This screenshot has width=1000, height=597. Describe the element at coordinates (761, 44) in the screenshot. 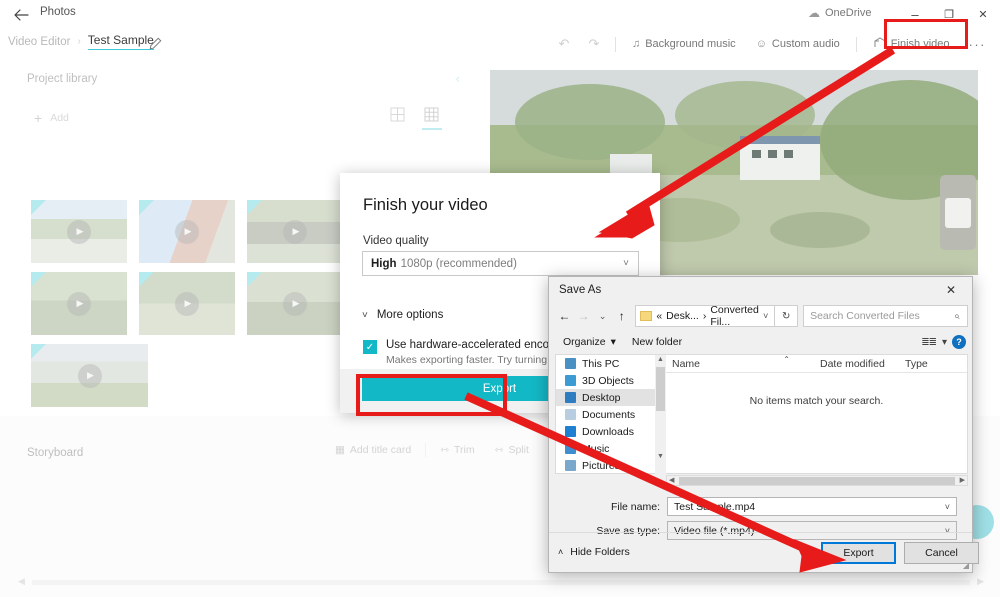

I see `person-audio-icon: ☺` at that location.